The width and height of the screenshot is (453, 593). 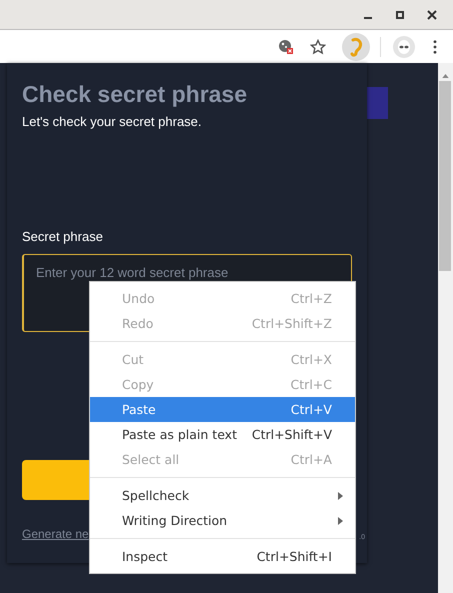 I want to click on shortcut-text: Ctrl+X, so click(x=311, y=359).